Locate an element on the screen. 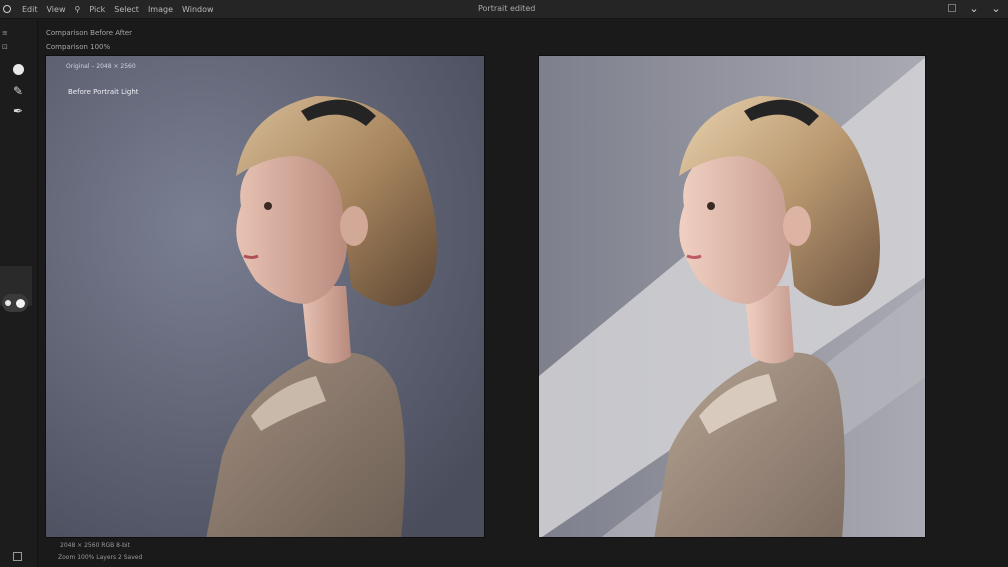 The height and width of the screenshot is (567, 1008). dropper-tool-button: ✒ is located at coordinates (18, 111).